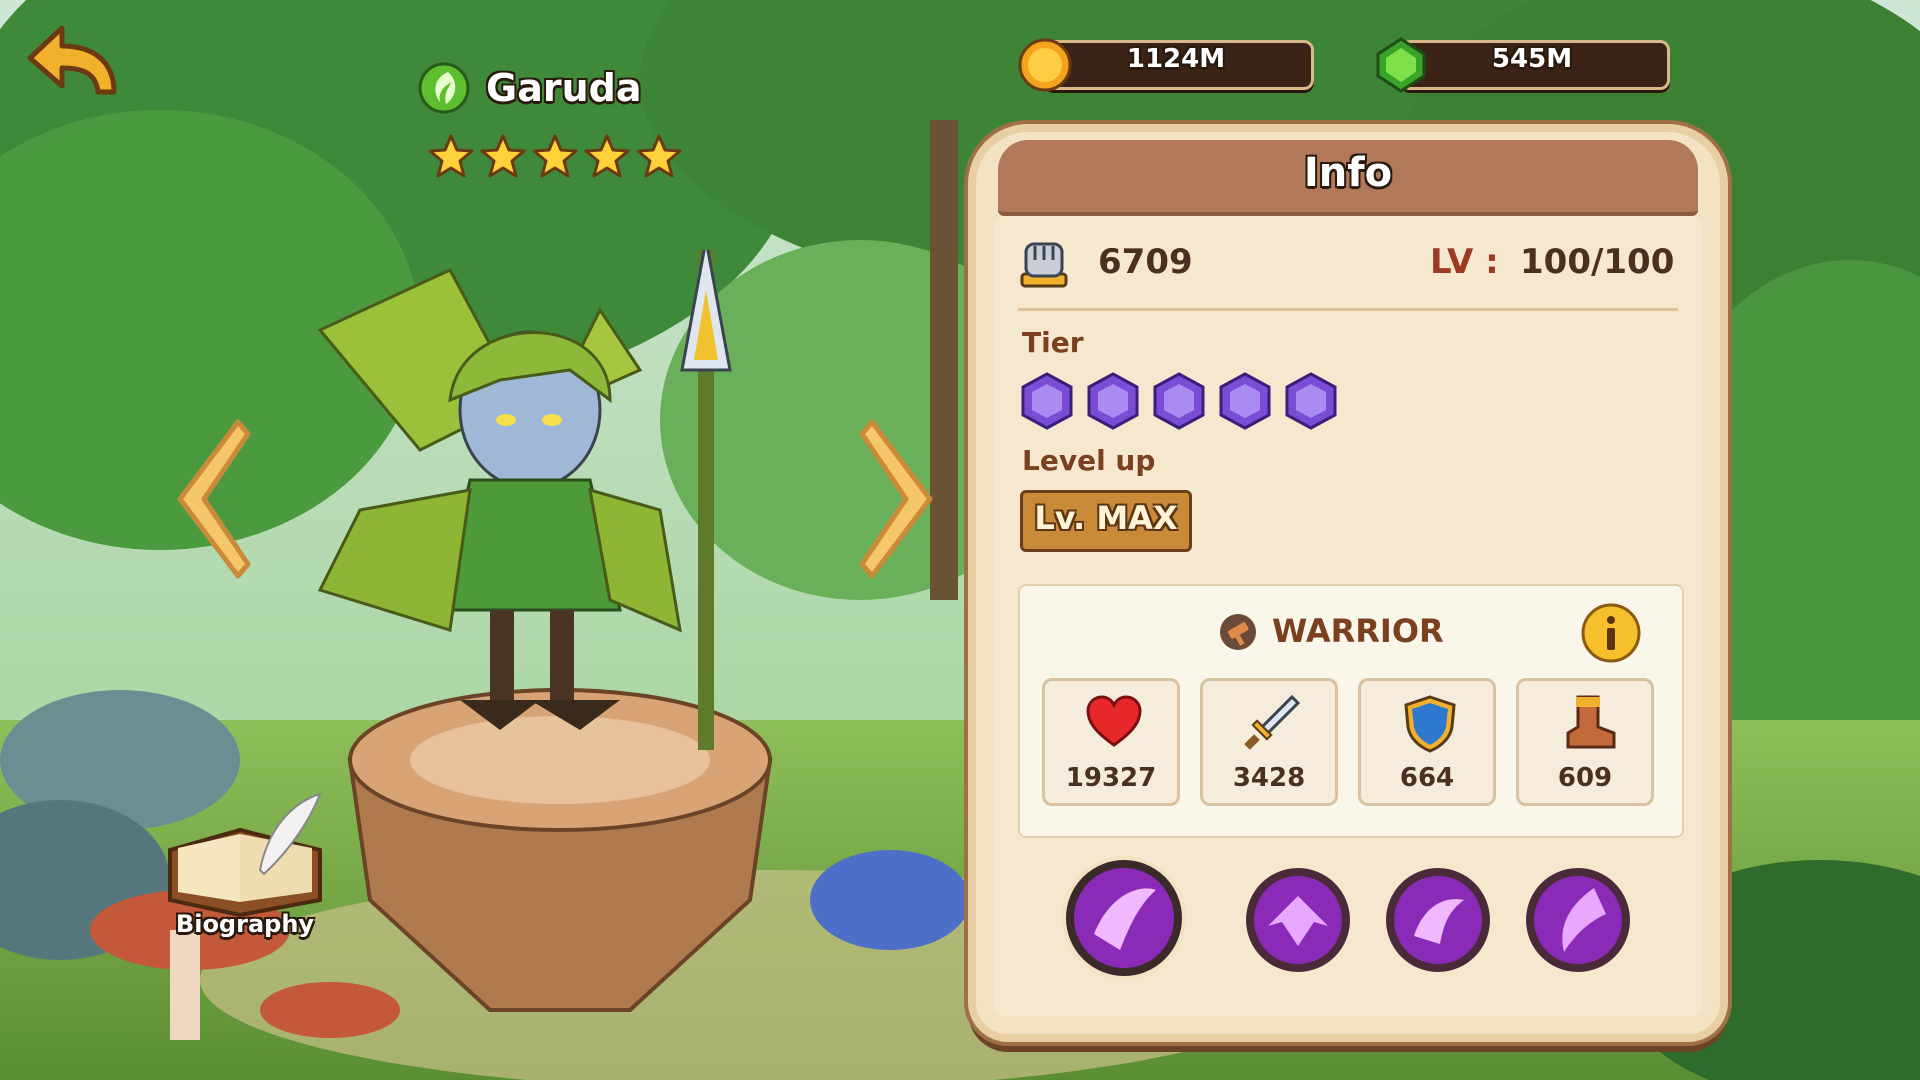 The width and height of the screenshot is (1920, 1080). What do you see at coordinates (564, 88) in the screenshot?
I see `hero-name: Garuda` at bounding box center [564, 88].